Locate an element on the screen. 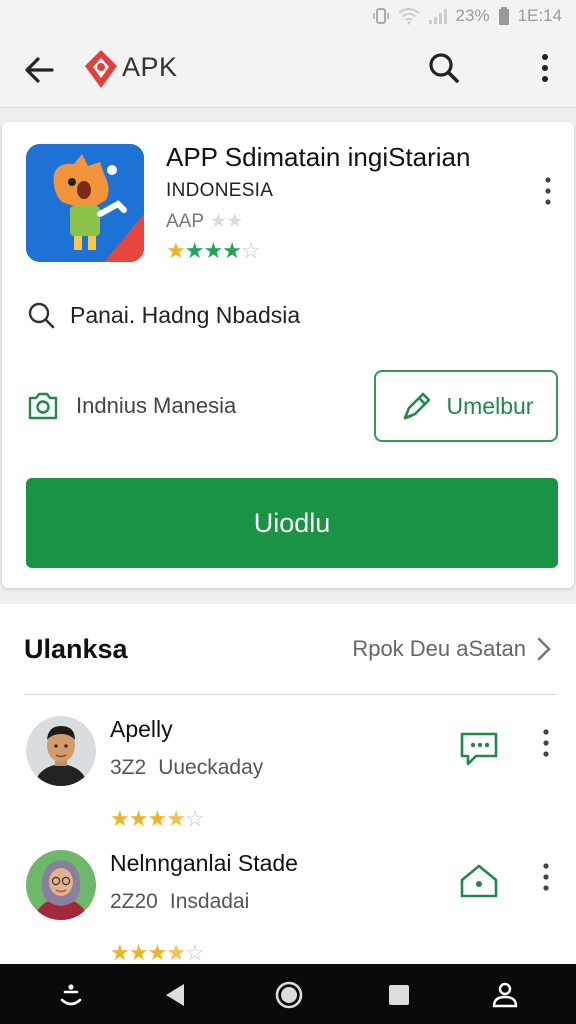  camera-row-text: Indnius Manesia is located at coordinates (156, 405).